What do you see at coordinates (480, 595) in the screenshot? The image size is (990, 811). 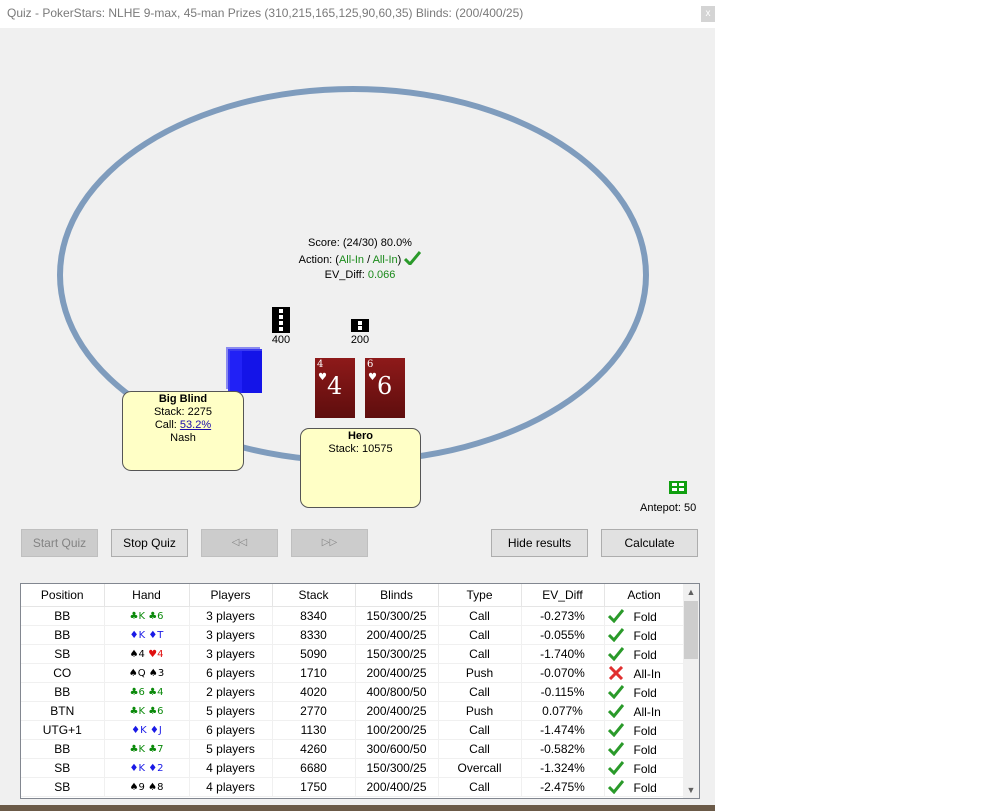 I see `column-header: Type` at bounding box center [480, 595].